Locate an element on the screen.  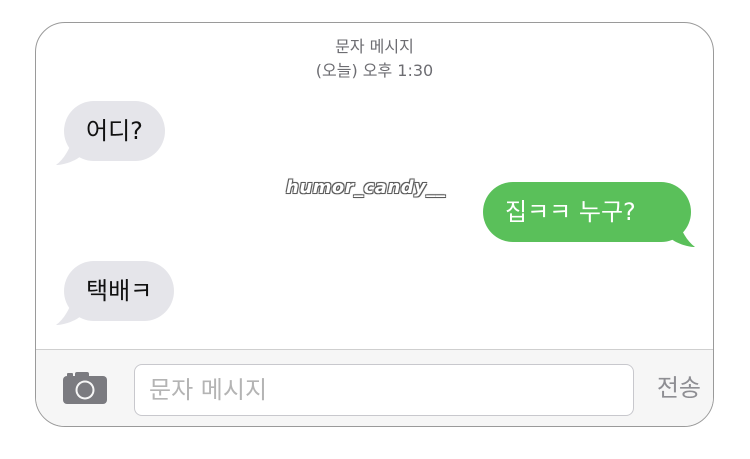
conversation-title: 문자 메시지 is located at coordinates (374, 46).